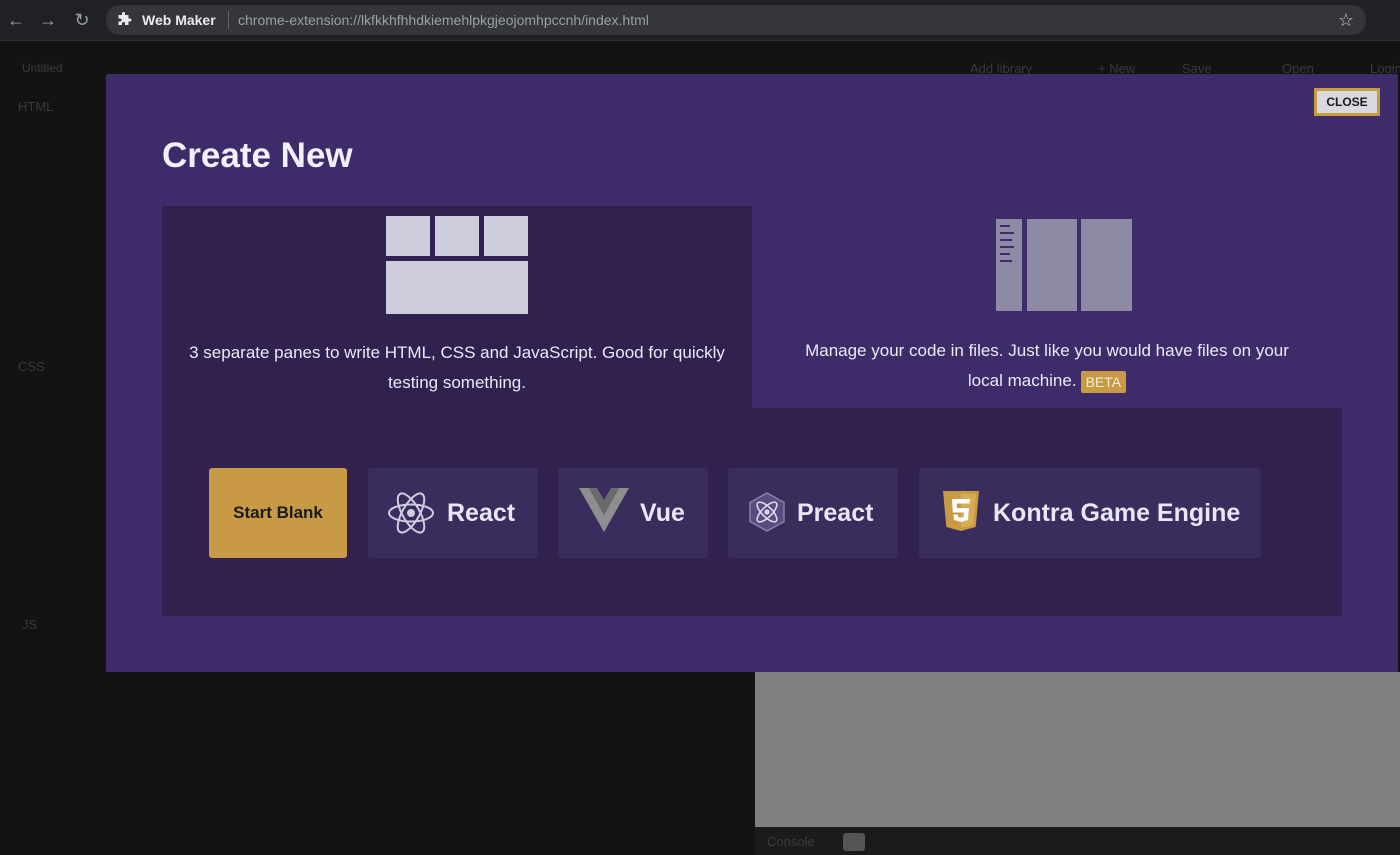 Image resolution: width=1400 pixels, height=855 pixels. What do you see at coordinates (1077, 749) in the screenshot?
I see `preview-pane` at bounding box center [1077, 749].